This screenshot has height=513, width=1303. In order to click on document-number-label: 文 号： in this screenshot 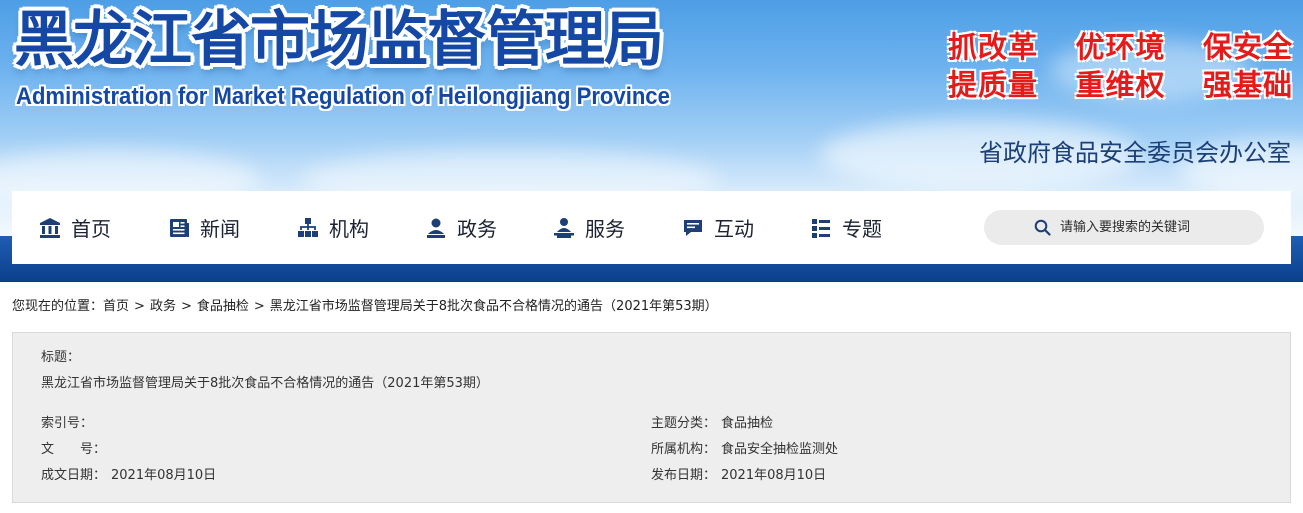, I will do `click(74, 449)`.